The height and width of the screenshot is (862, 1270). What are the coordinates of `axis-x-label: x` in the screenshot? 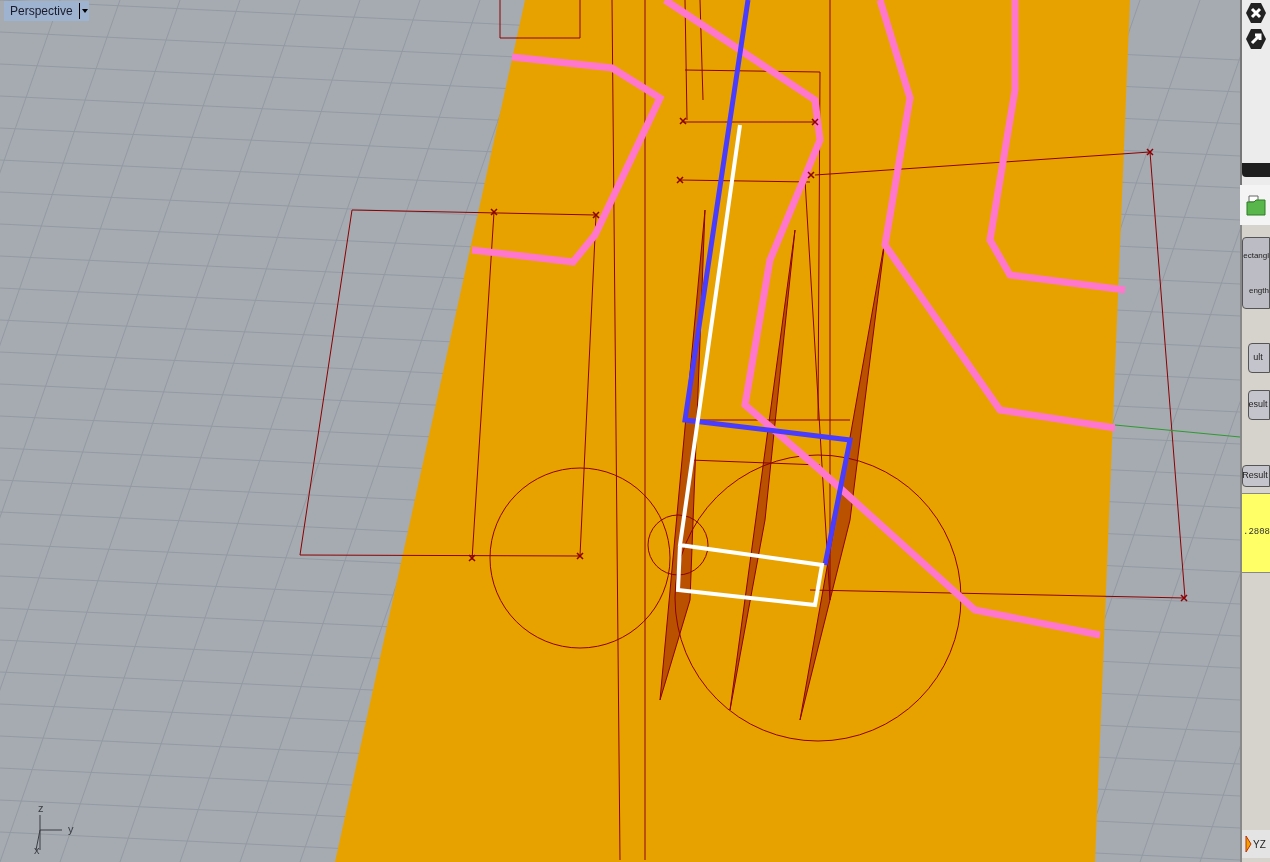 It's located at (37, 850).